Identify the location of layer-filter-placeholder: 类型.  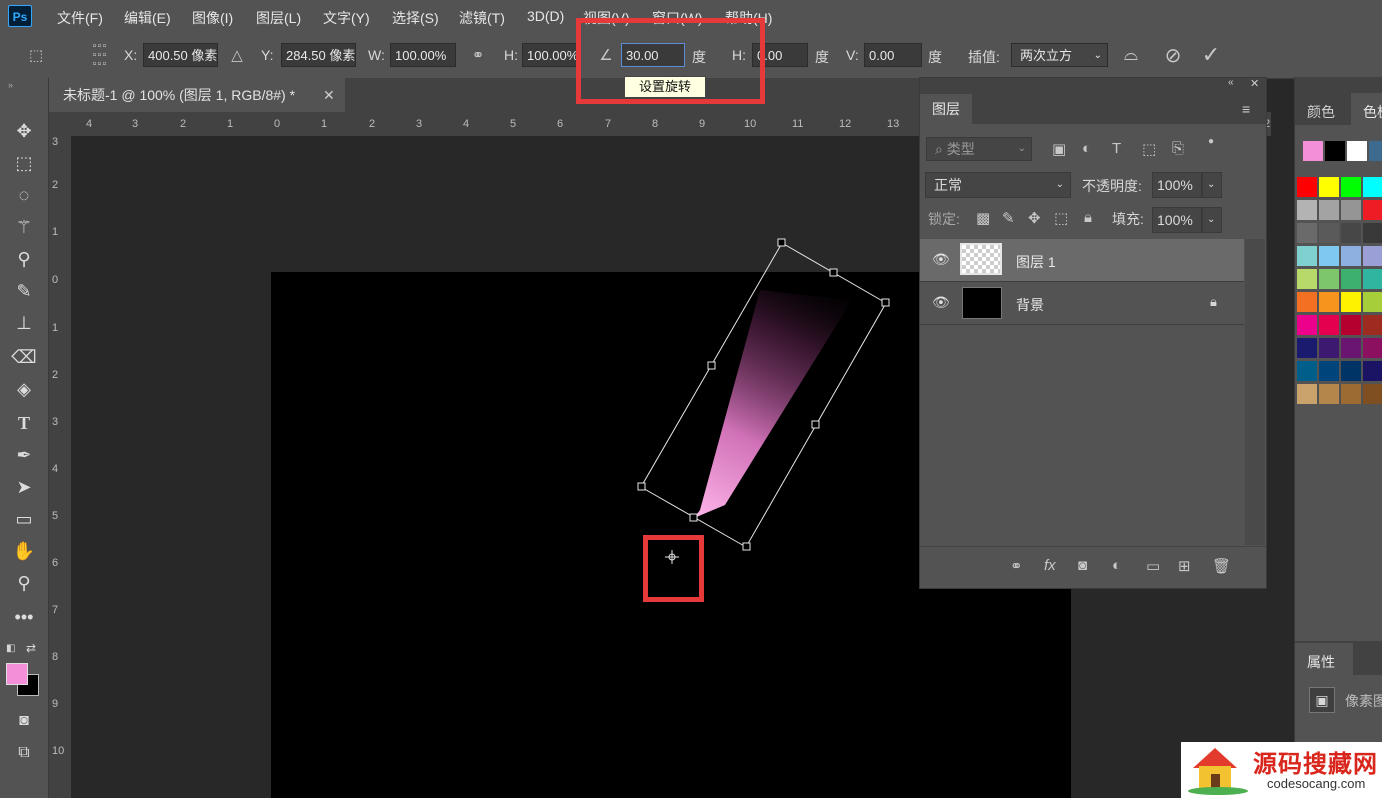
(960, 149).